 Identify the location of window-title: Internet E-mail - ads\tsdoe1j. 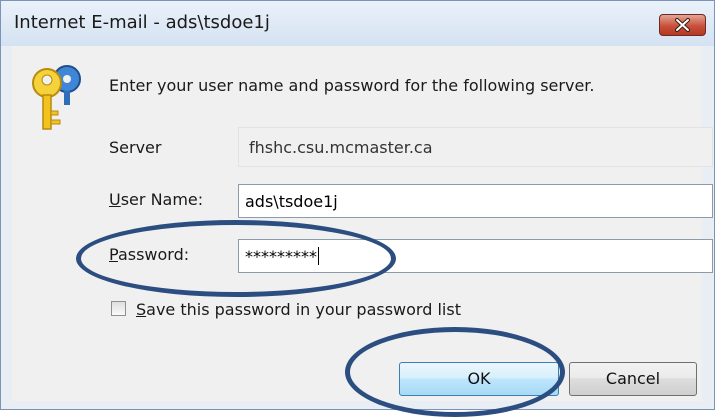
(142, 22).